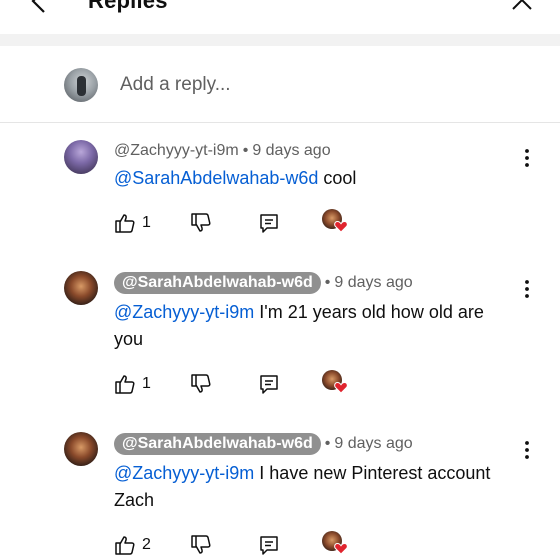  I want to click on reply-actions: 2, so click(244, 544).